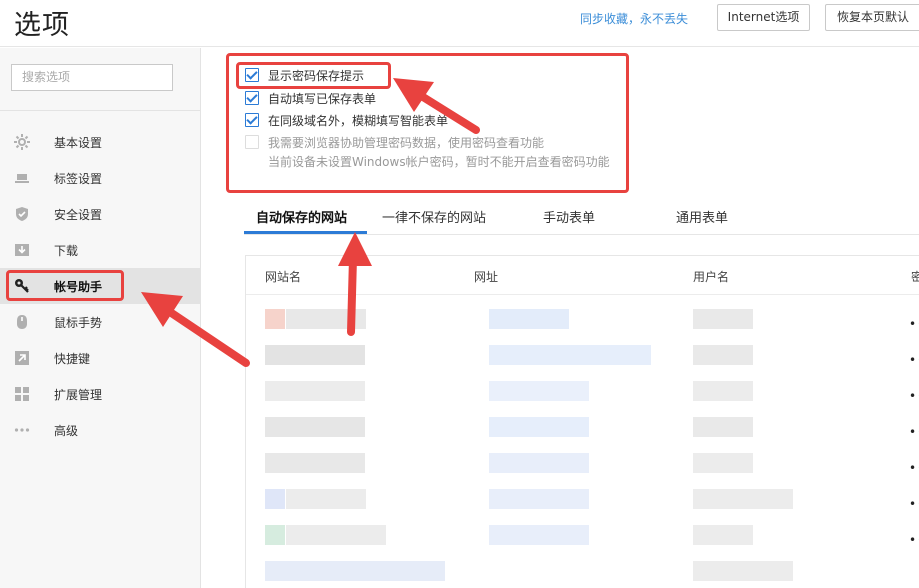  Describe the element at coordinates (66, 251) in the screenshot. I see `sidebar-item-label: 下载` at that location.